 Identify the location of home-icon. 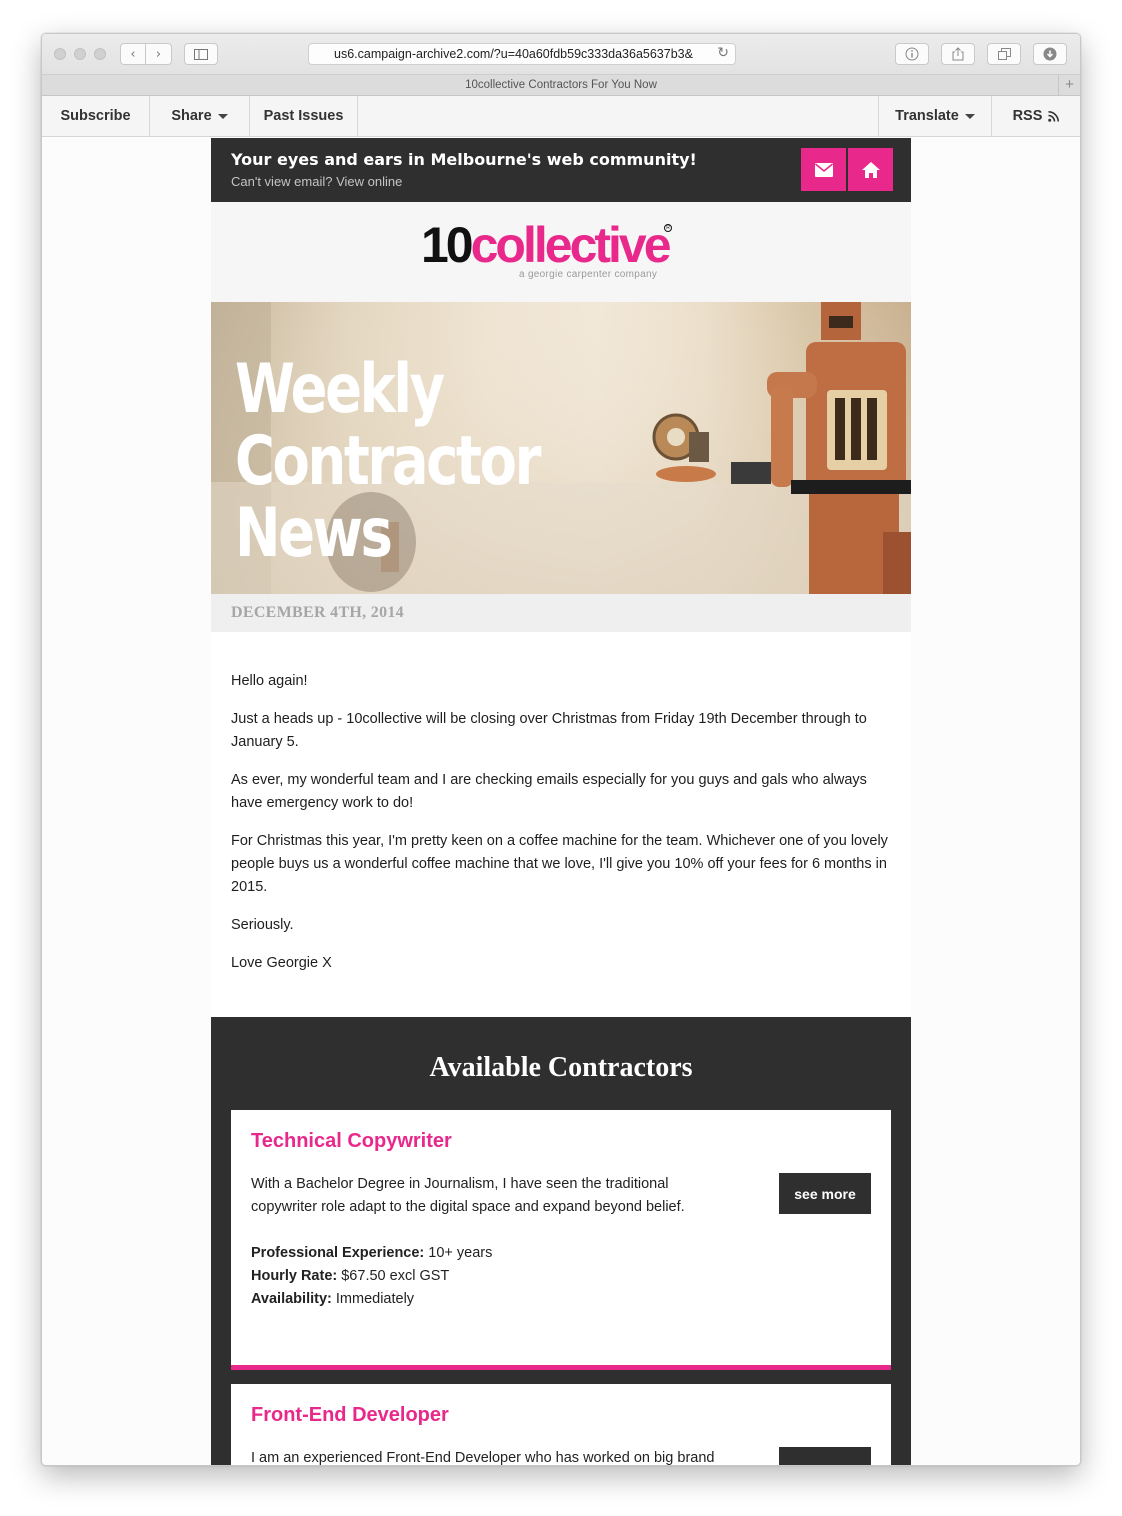
(870, 169).